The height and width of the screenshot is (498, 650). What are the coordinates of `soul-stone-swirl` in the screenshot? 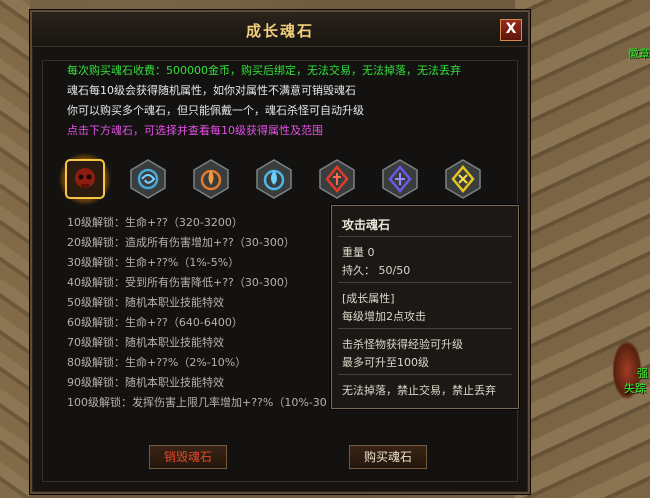 It's located at (148, 179).